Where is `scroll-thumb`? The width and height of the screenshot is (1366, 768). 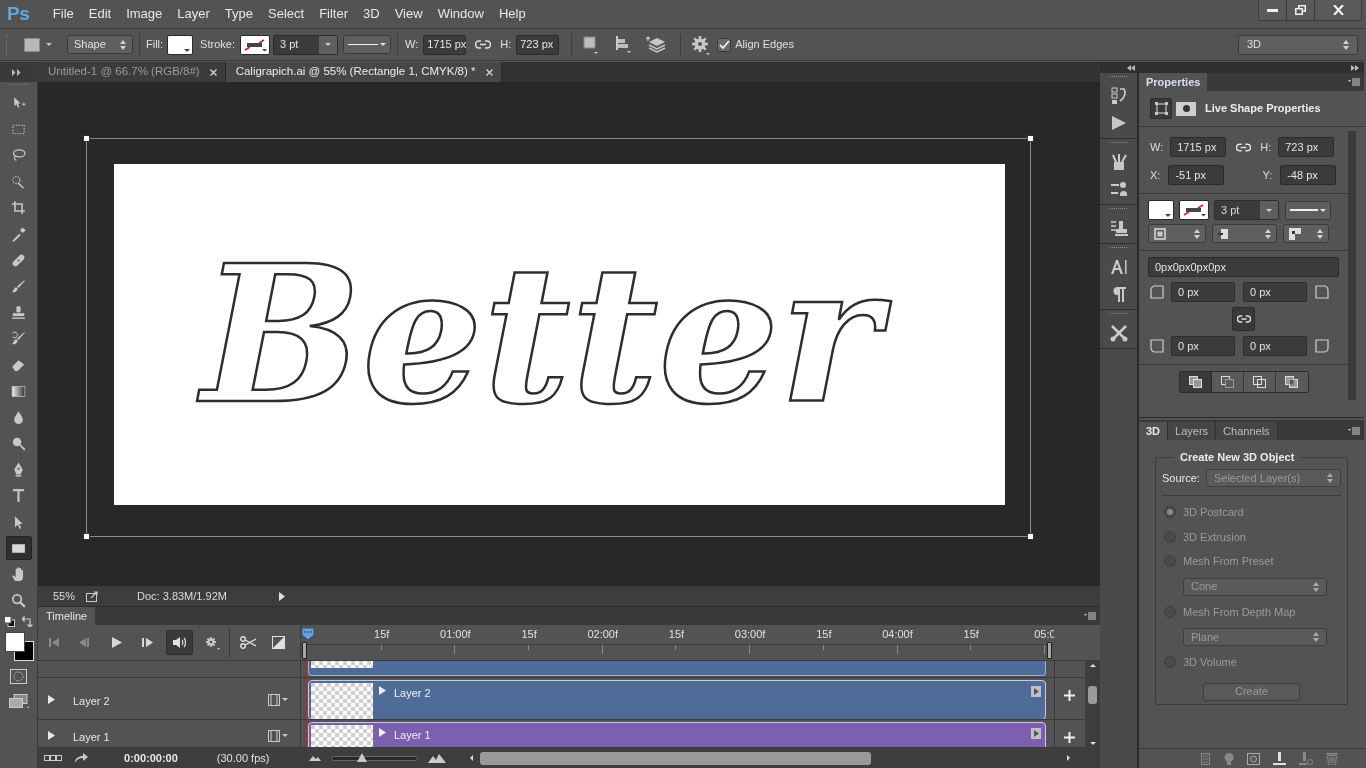 scroll-thumb is located at coordinates (675, 758).